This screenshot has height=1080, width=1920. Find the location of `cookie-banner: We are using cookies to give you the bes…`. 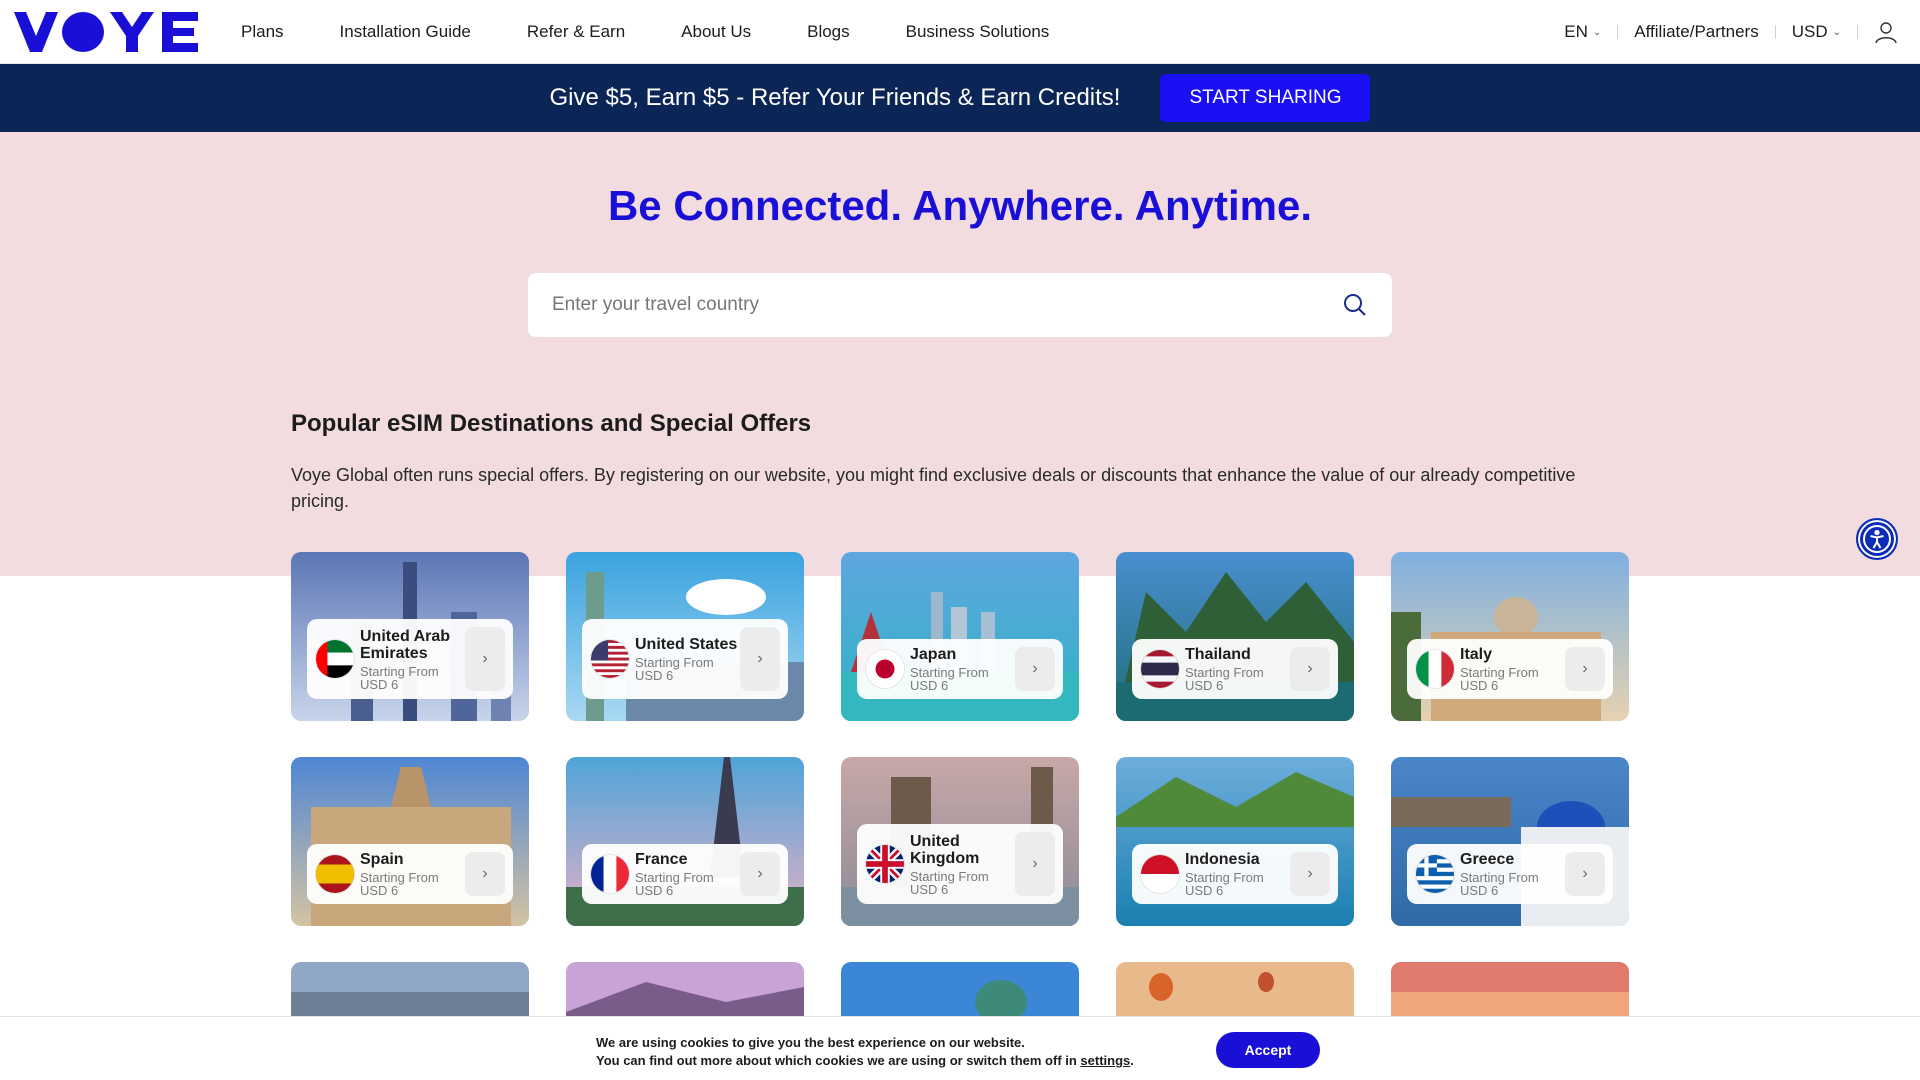

cookie-banner: We are using cookies to give you the bes… is located at coordinates (960, 1048).